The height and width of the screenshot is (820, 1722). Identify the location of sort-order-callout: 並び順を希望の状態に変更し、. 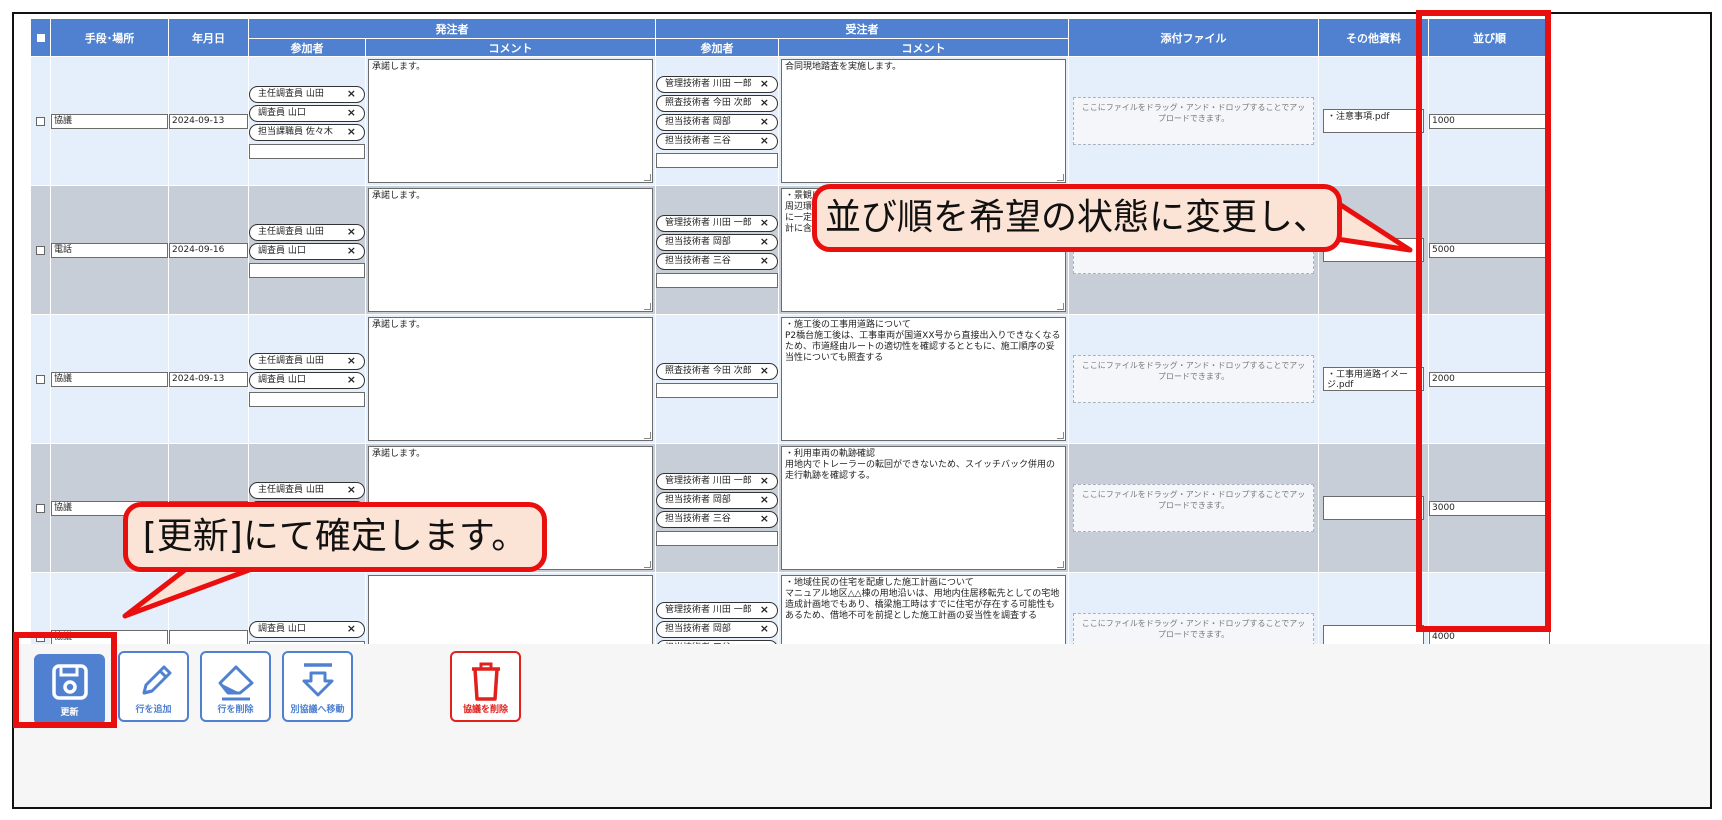
(1077, 218).